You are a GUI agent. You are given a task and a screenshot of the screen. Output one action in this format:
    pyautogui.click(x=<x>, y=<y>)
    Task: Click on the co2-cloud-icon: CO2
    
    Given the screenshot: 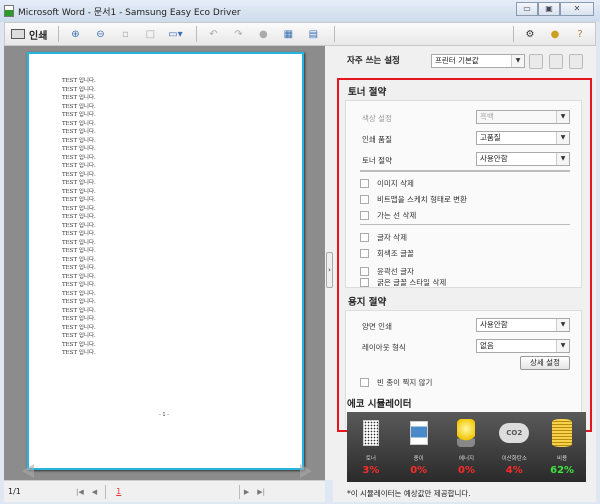 What is the action you would take?
    pyautogui.click(x=514, y=433)
    